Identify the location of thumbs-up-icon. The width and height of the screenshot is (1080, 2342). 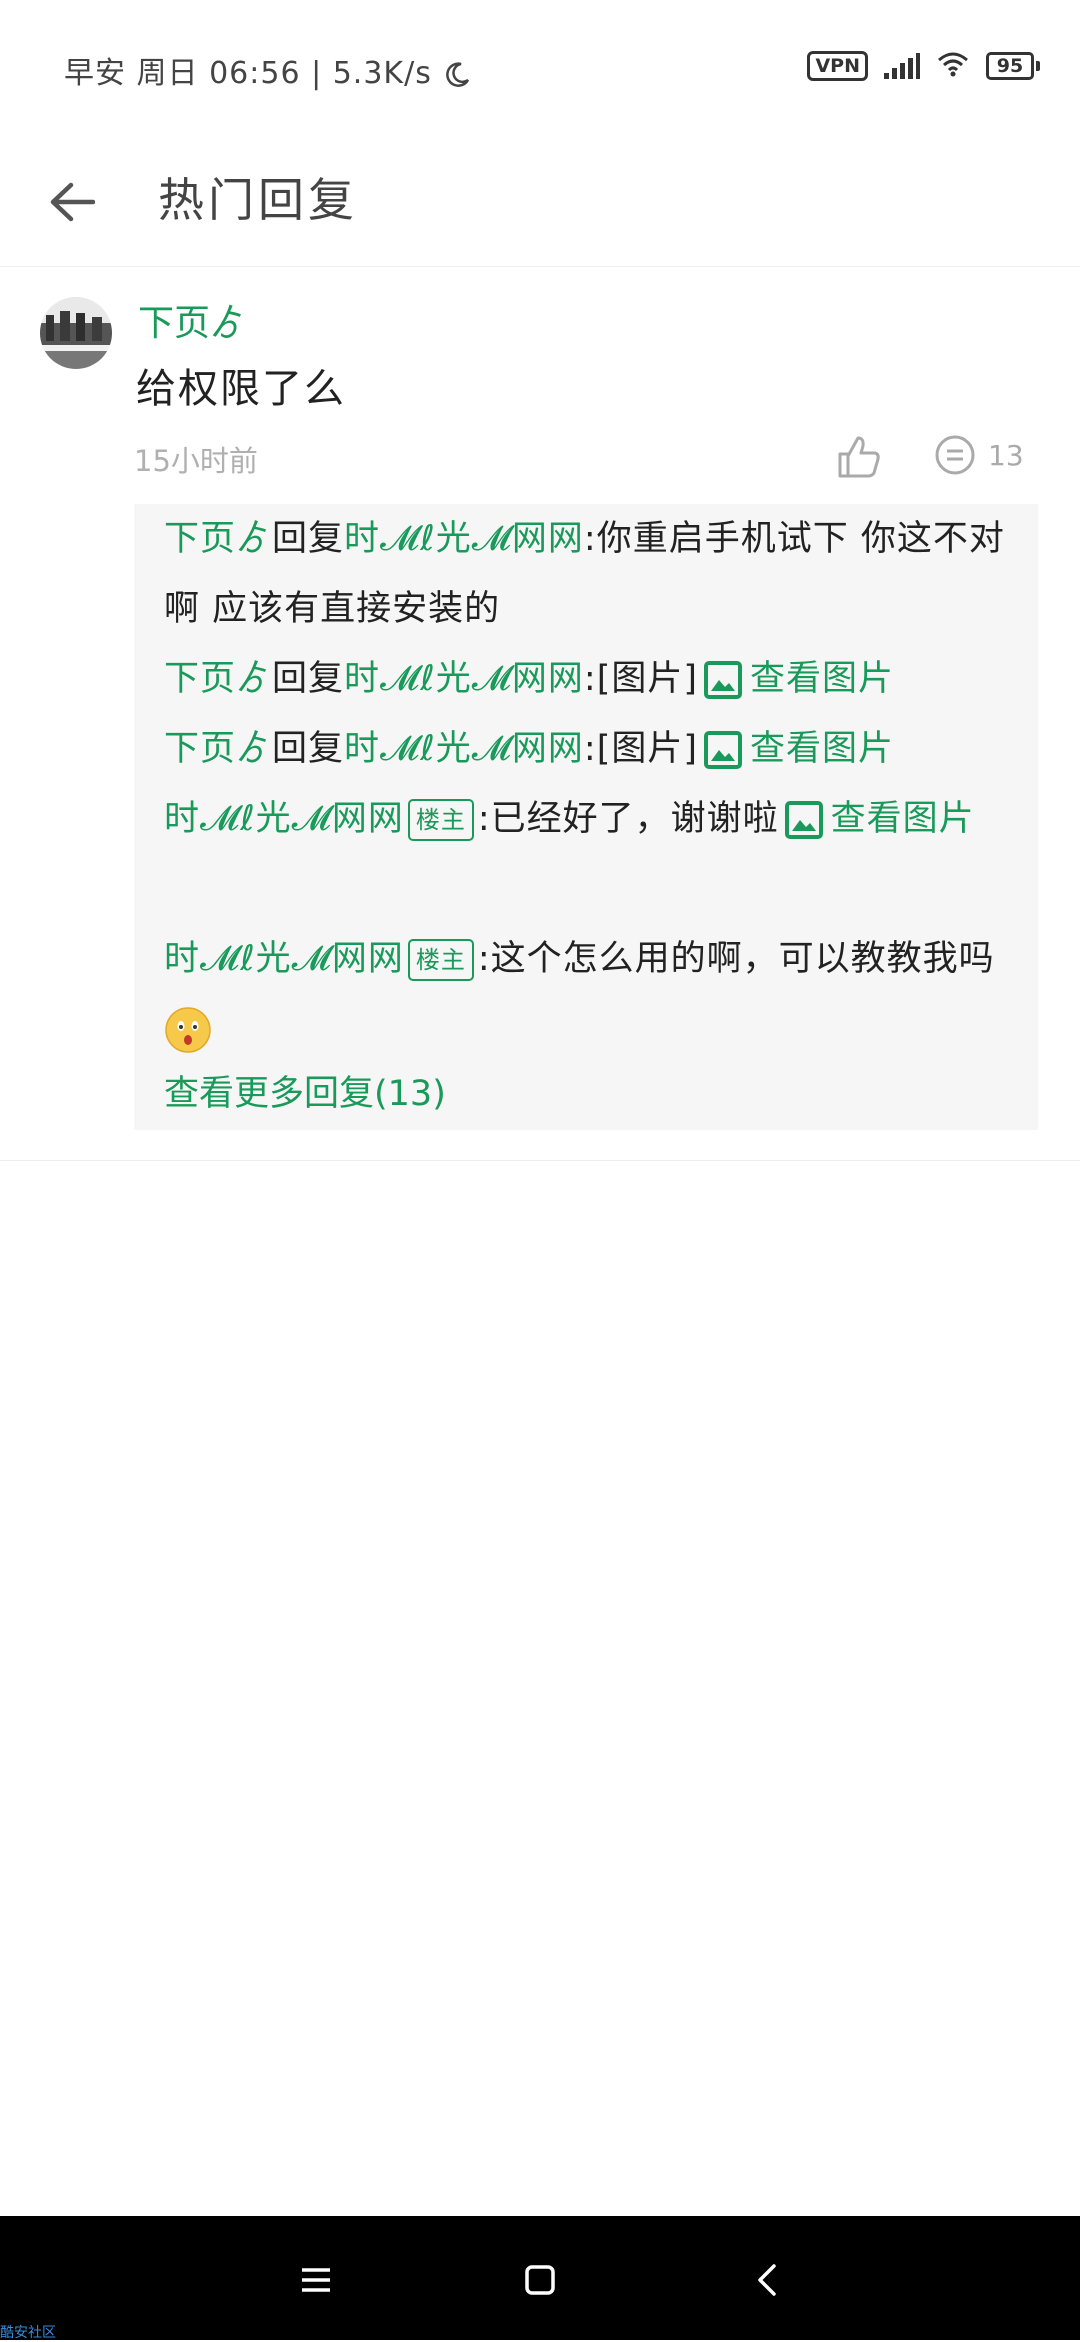
(859, 457).